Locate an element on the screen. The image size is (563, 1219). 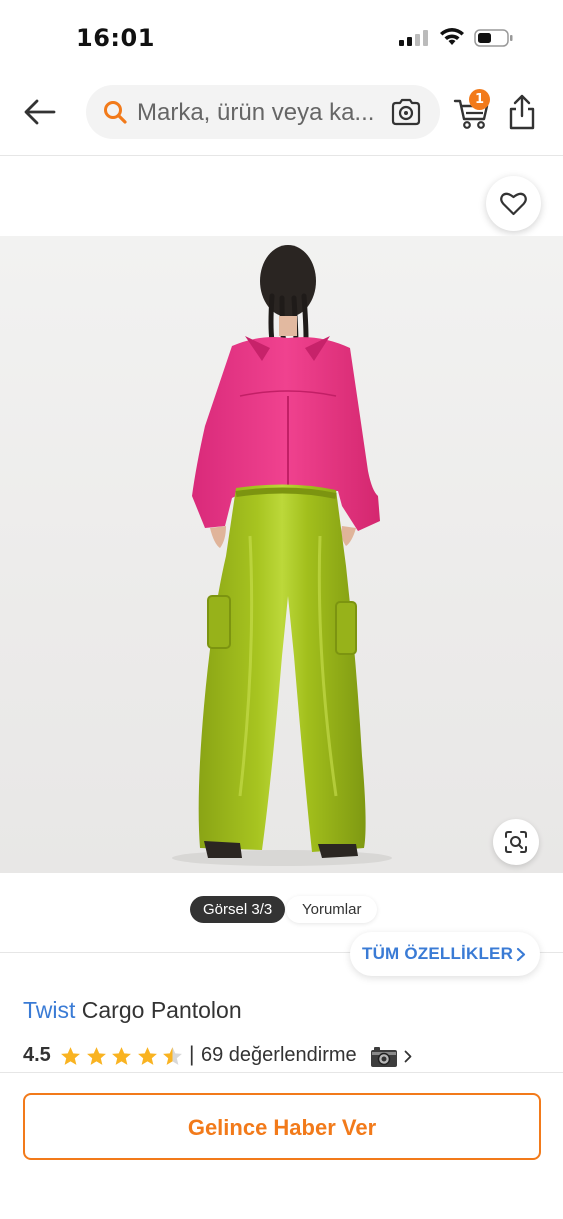
visual-search-button is located at coordinates (516, 842).